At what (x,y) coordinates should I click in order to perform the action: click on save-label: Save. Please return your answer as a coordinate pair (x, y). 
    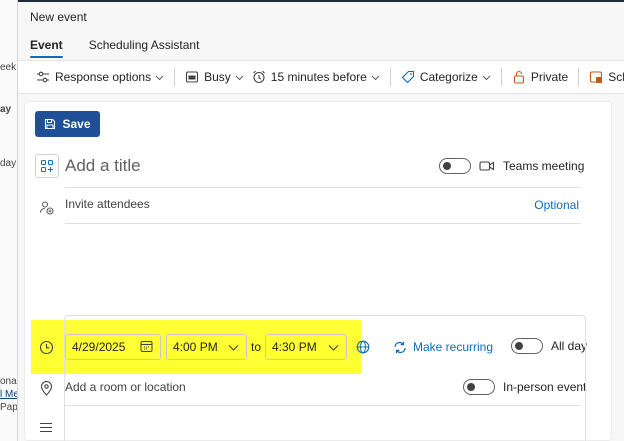
    Looking at the image, I should click on (76, 124).